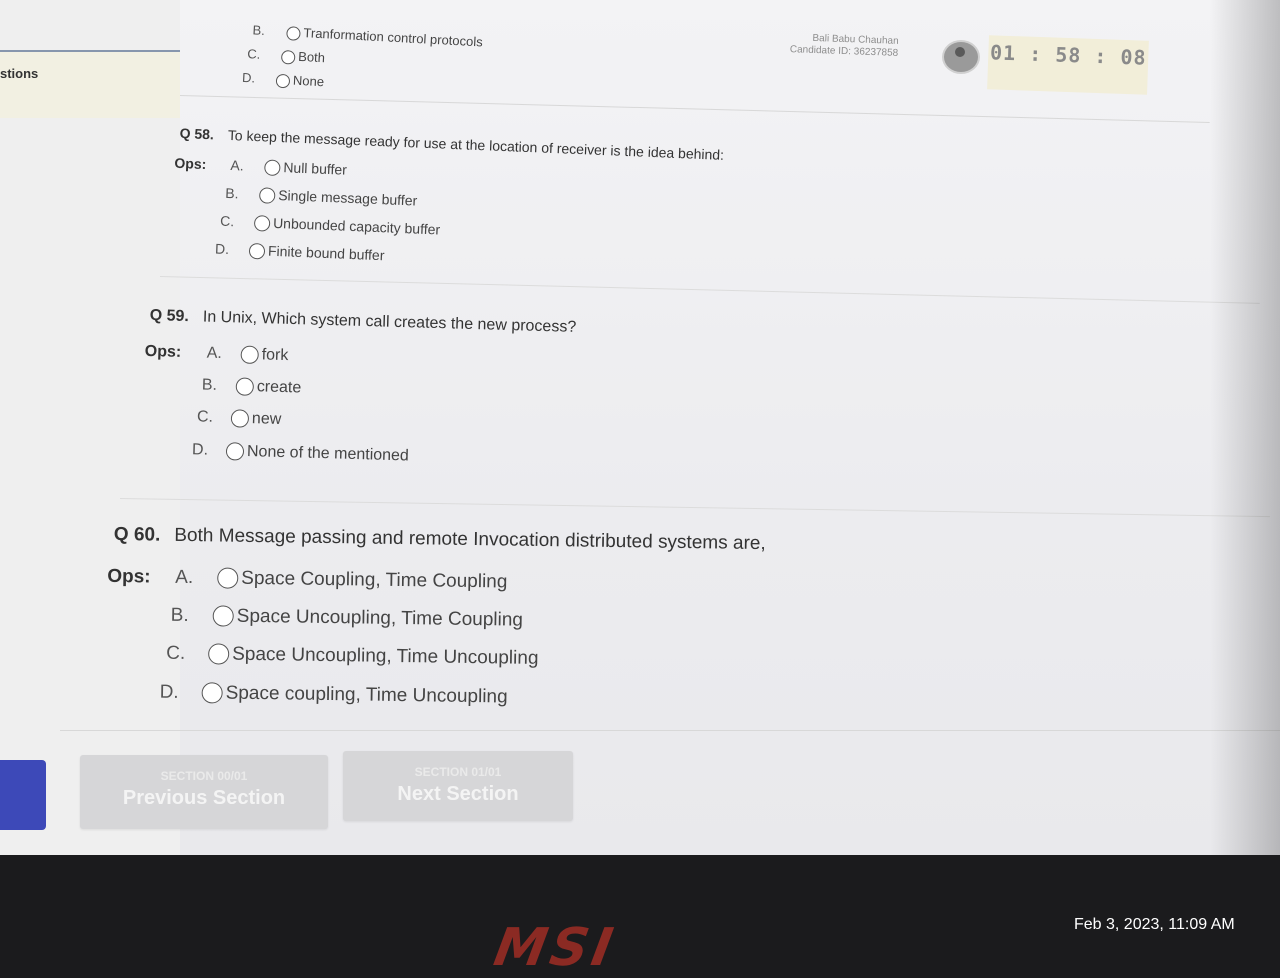  I want to click on option-c: C. Space Uncoupling, Time Uncoupling, so click(352, 656).